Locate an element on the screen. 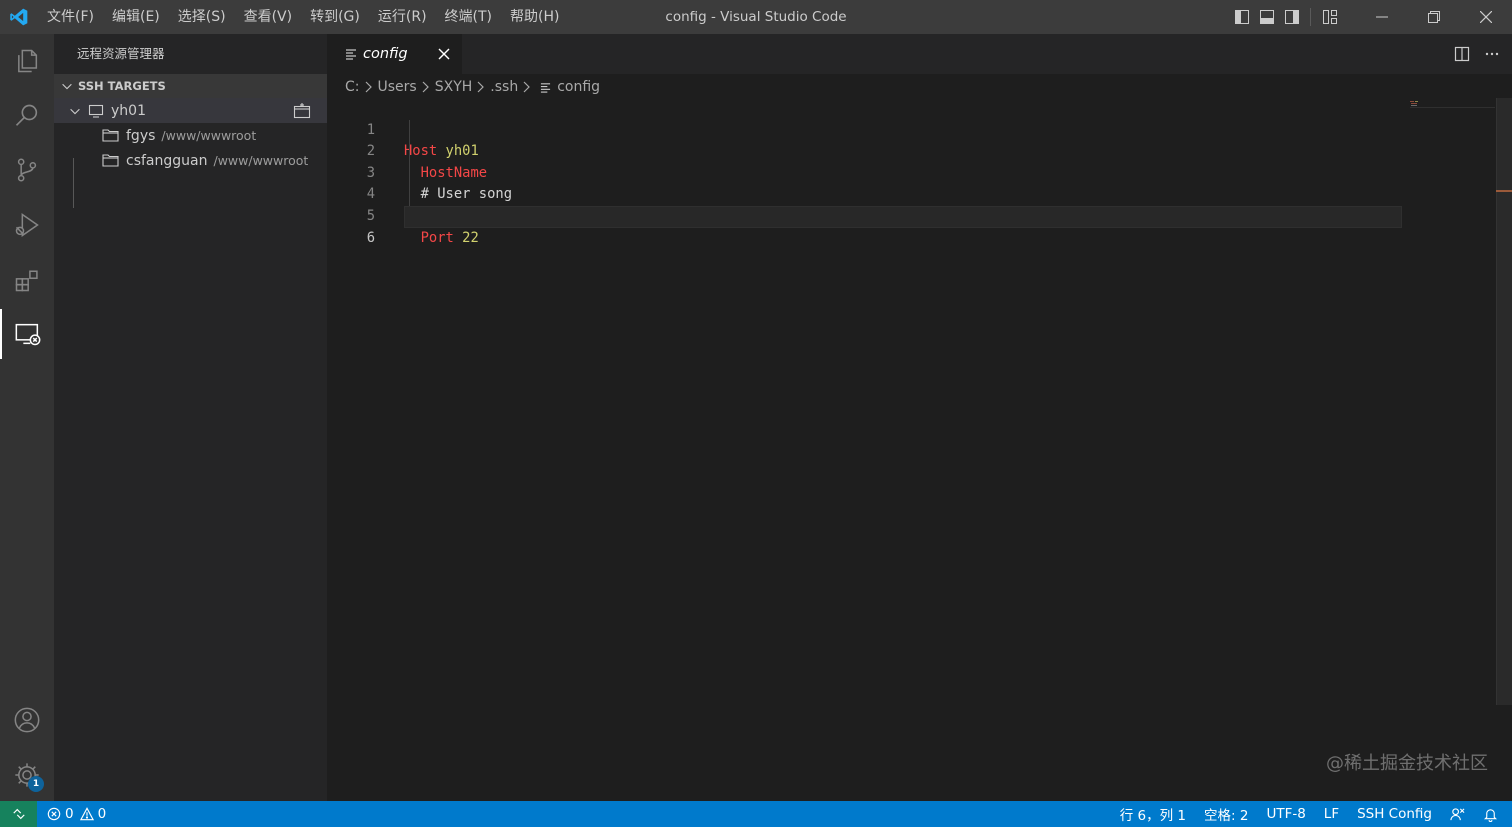  code-line: 4 User root is located at coordinates (864, 193).